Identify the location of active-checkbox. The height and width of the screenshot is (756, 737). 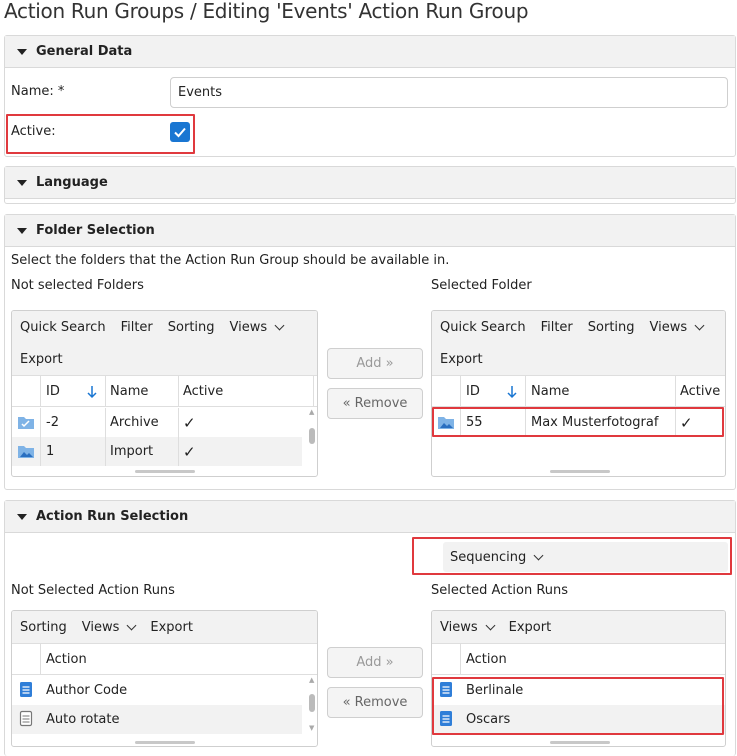
(180, 132).